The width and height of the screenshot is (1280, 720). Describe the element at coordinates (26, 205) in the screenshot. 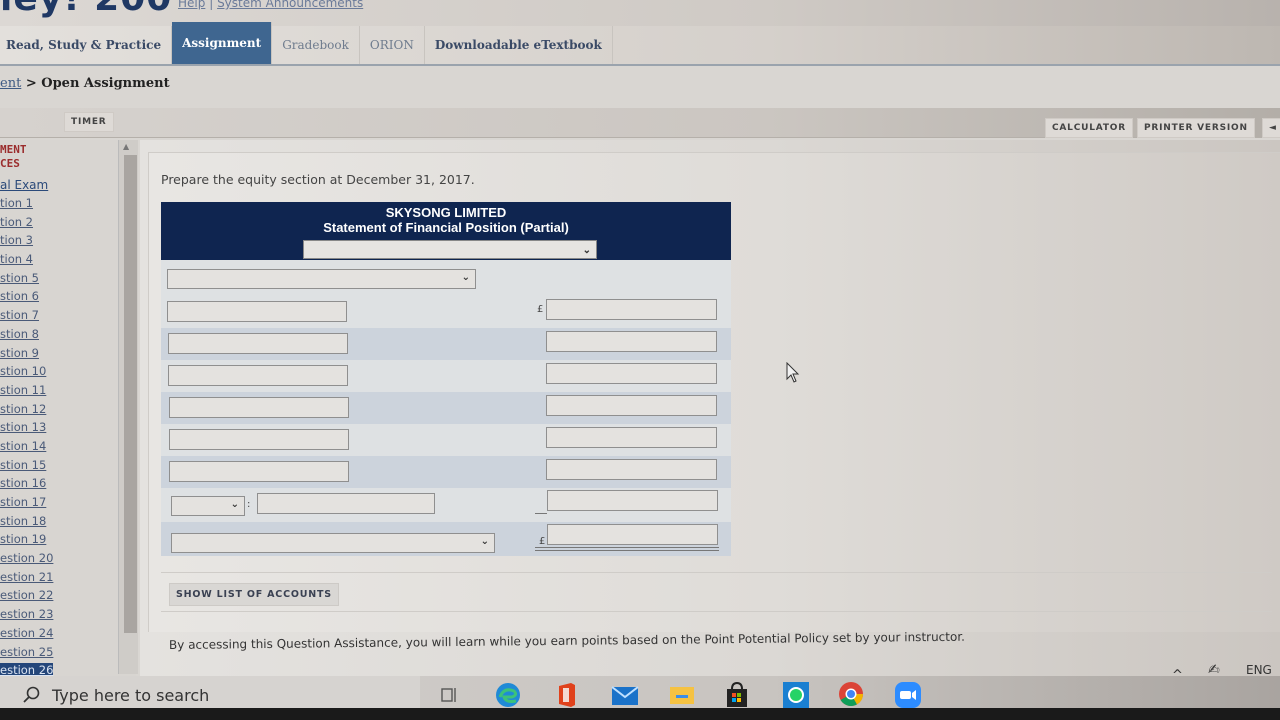

I see `sidebar-question-link: tion 1` at that location.